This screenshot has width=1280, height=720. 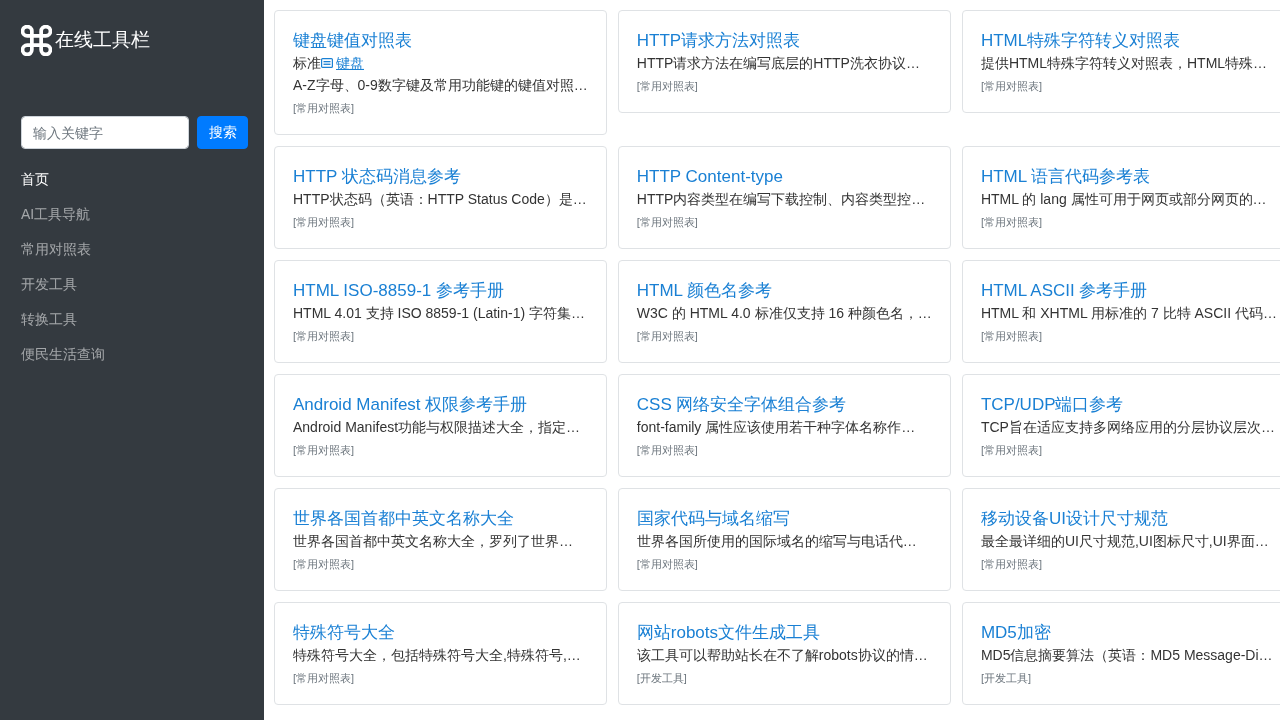 What do you see at coordinates (1064, 291) in the screenshot?
I see `card-title: HTML ASCII 参考手册` at bounding box center [1064, 291].